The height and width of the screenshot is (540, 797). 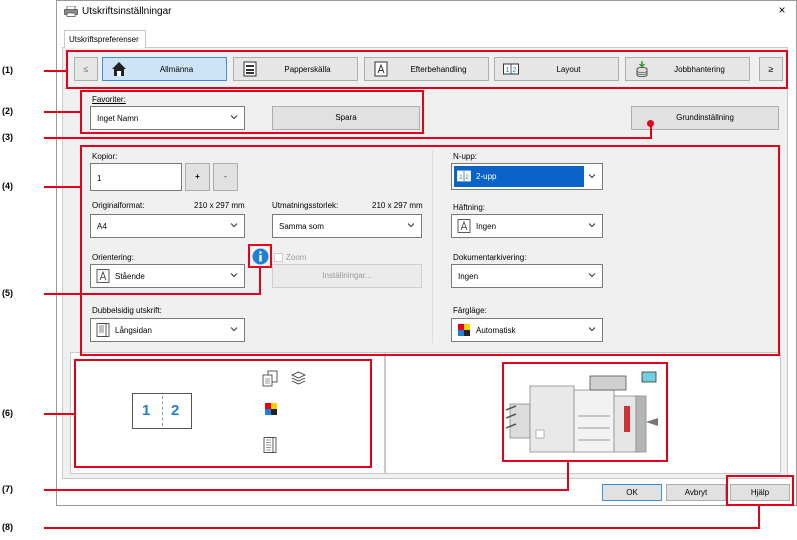 What do you see at coordinates (71, 11) in the screenshot?
I see `printer-icon` at bounding box center [71, 11].